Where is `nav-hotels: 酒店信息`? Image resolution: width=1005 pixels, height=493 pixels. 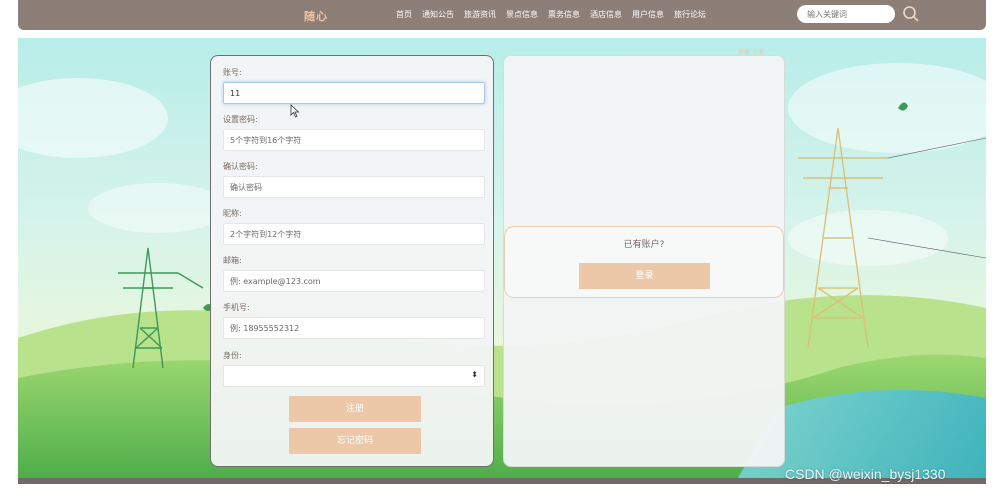
nav-hotels: 酒店信息 is located at coordinates (606, 14).